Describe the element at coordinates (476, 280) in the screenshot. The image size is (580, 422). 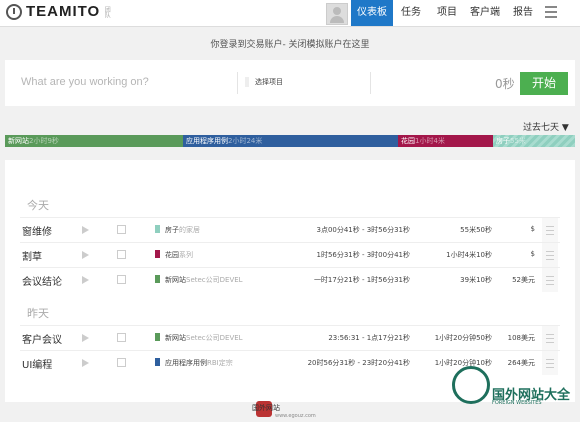
I see `entry-duration: 39米10秒` at that location.